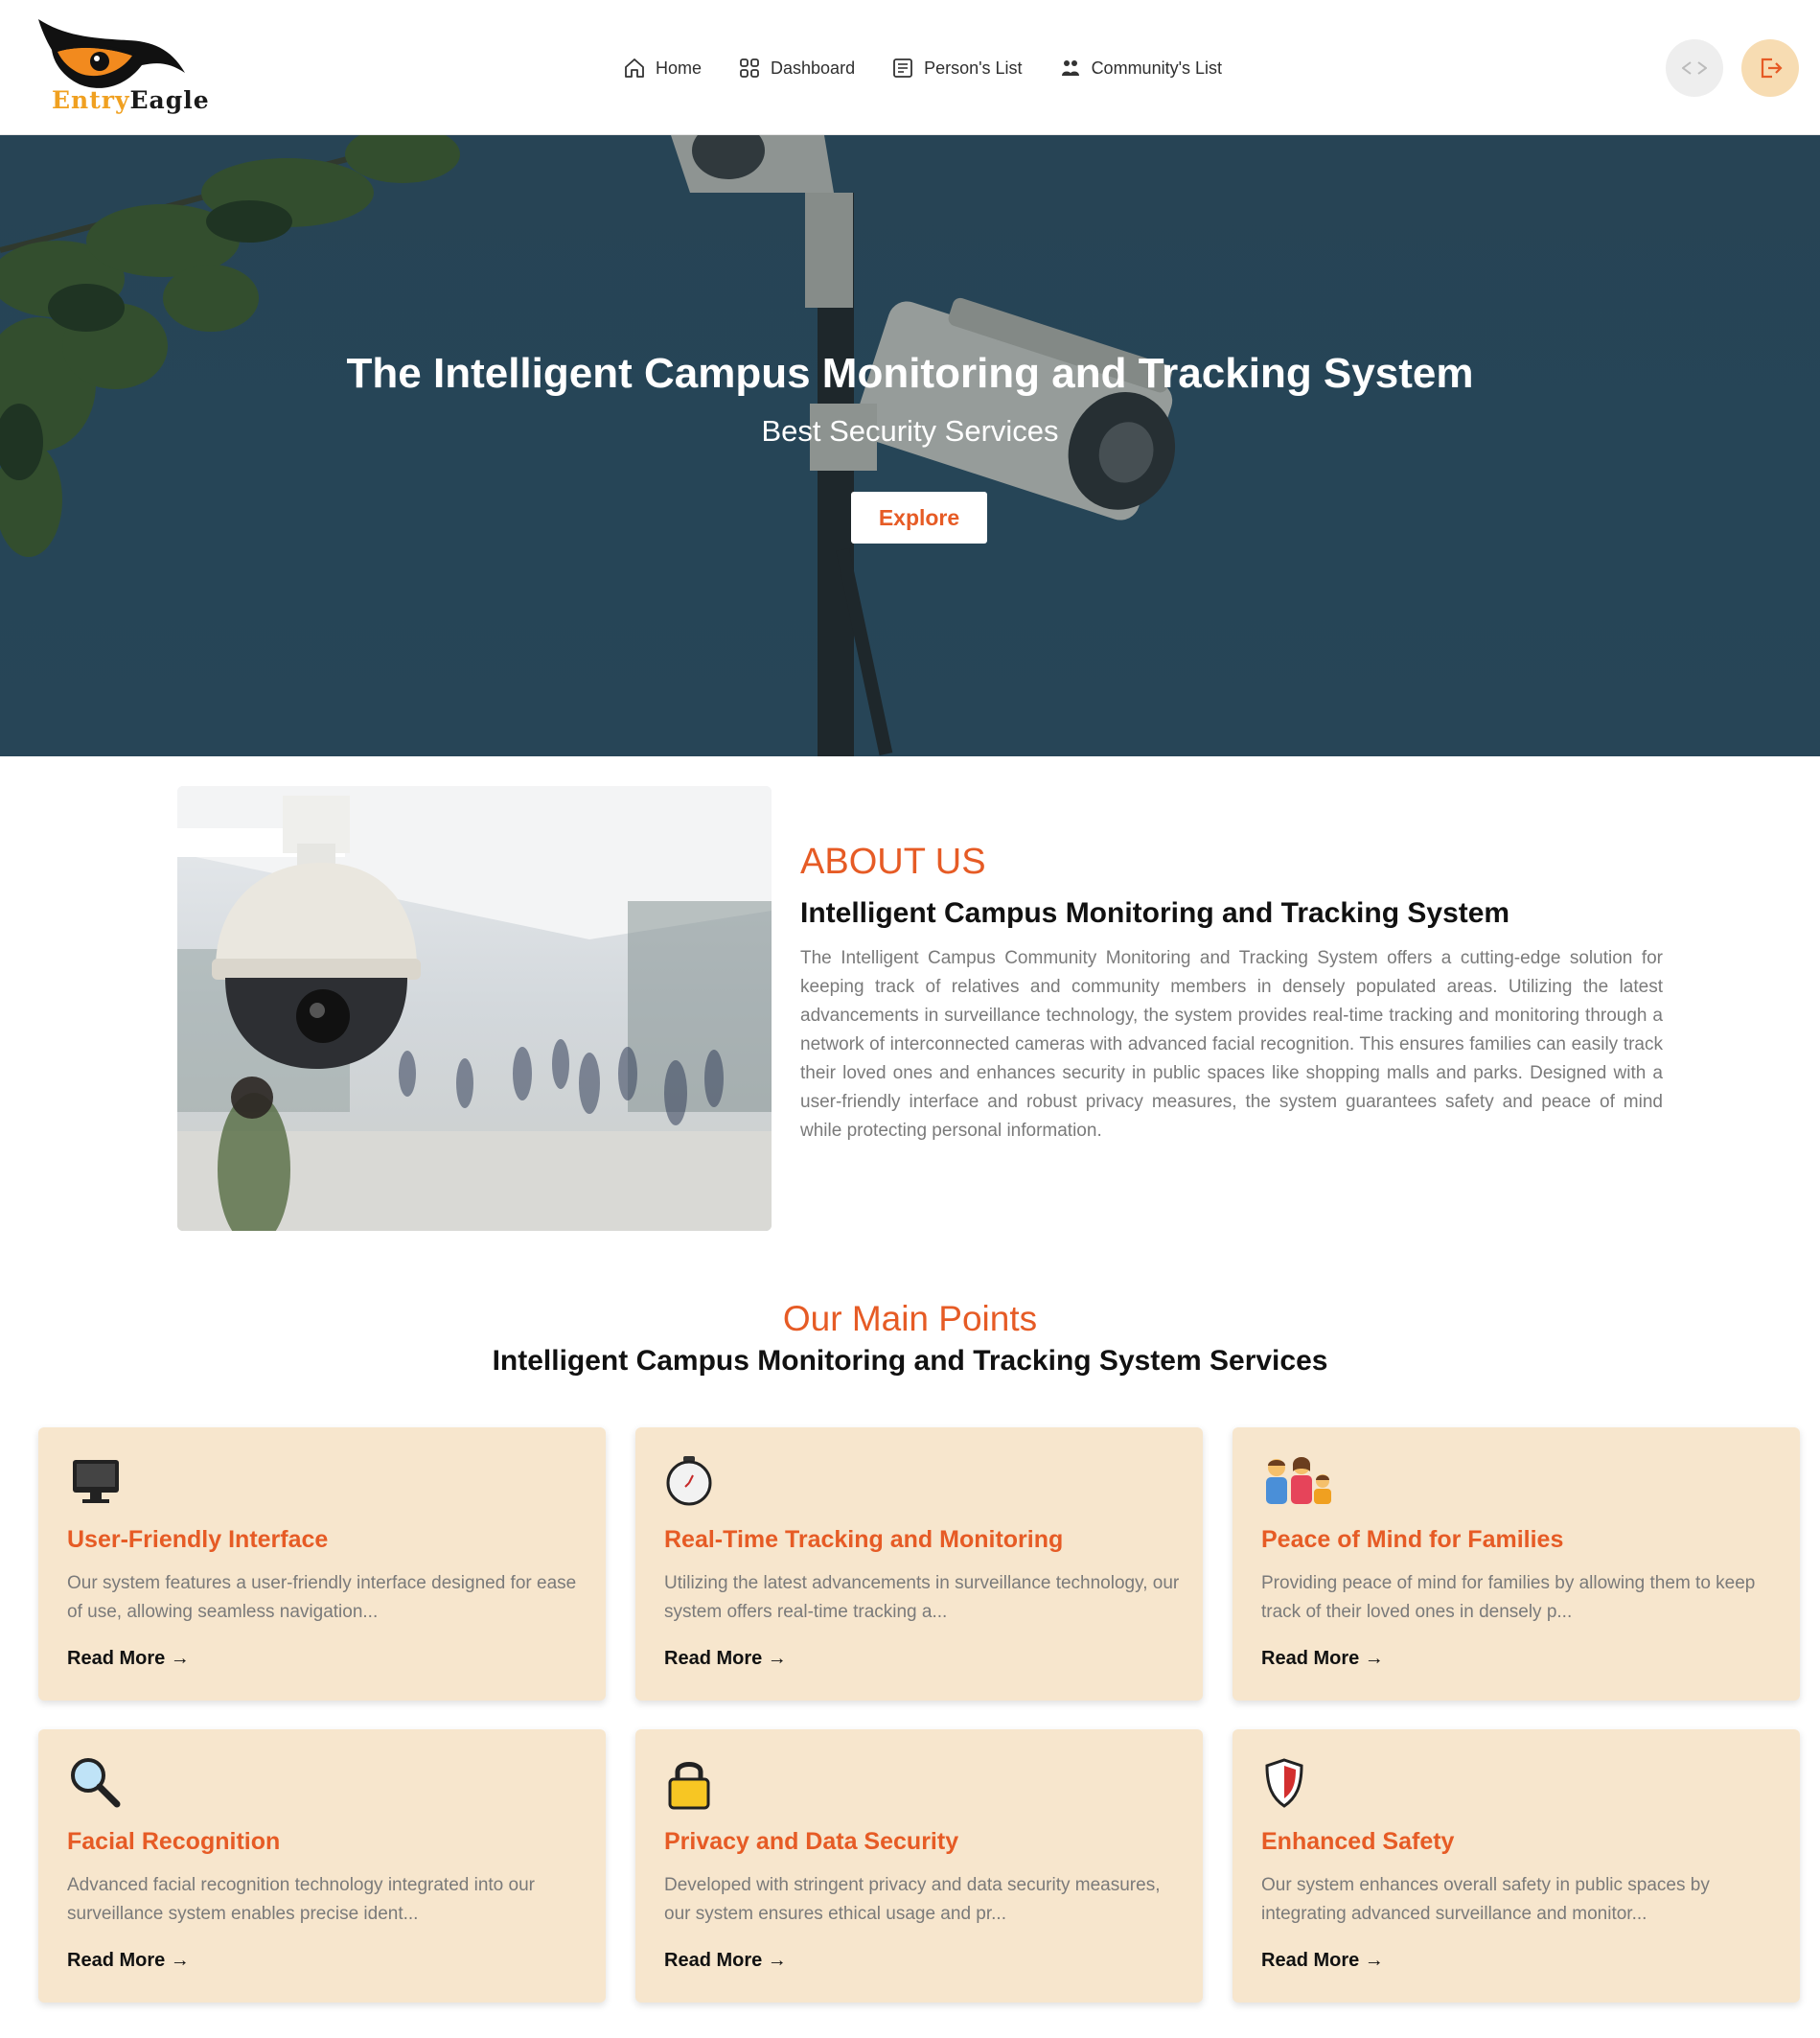 The height and width of the screenshot is (2038, 1820). Describe the element at coordinates (893, 862) in the screenshot. I see `about-eyebrow: ABOUT US` at that location.